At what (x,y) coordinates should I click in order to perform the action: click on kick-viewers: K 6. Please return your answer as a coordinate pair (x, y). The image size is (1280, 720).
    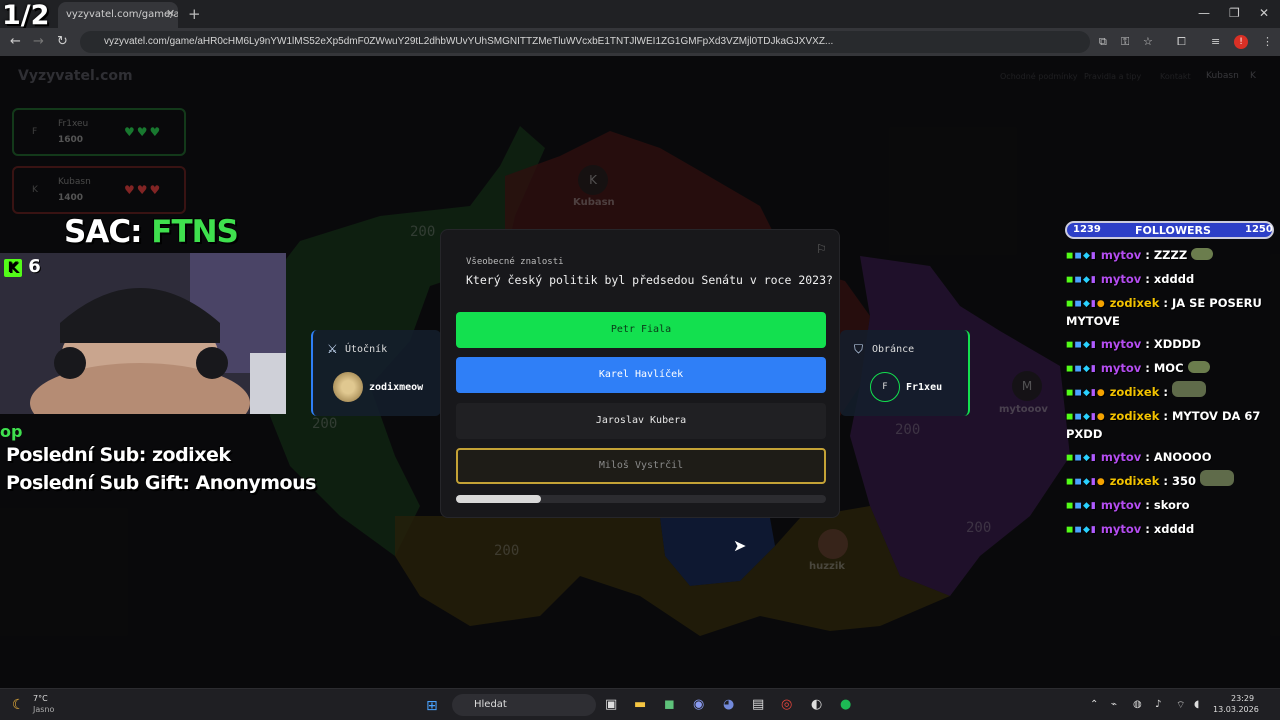
    Looking at the image, I should click on (22, 266).